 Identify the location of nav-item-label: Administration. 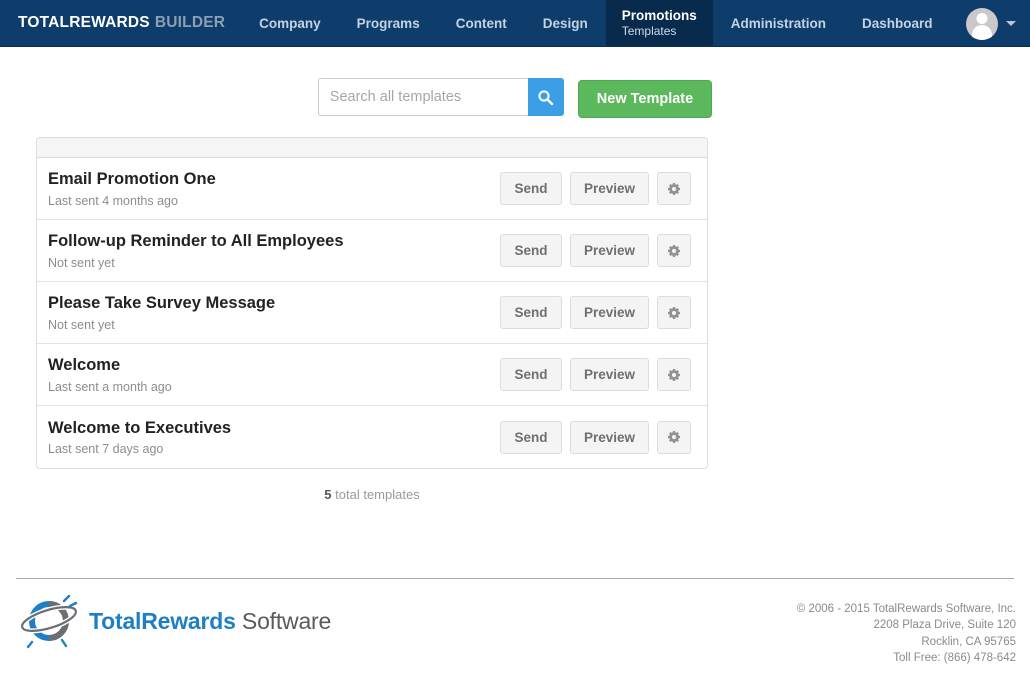
(778, 23).